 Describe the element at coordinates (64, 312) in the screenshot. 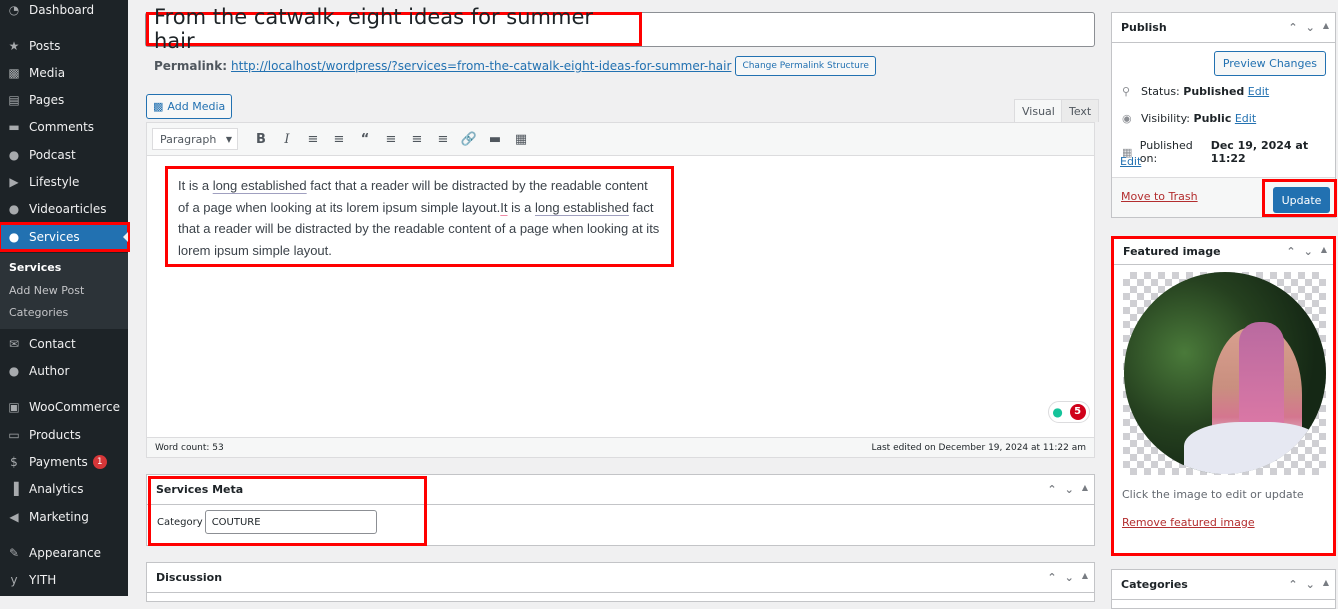

I see `submenu-item-categories: Categories` at that location.